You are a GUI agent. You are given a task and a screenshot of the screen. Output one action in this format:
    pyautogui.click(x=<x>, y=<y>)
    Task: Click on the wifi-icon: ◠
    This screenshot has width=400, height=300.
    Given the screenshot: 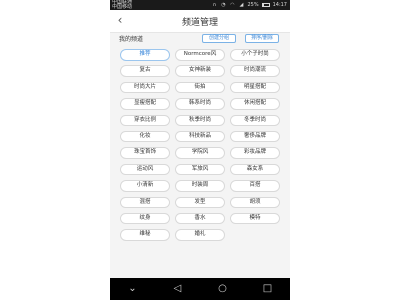 What is the action you would take?
    pyautogui.click(x=232, y=4)
    